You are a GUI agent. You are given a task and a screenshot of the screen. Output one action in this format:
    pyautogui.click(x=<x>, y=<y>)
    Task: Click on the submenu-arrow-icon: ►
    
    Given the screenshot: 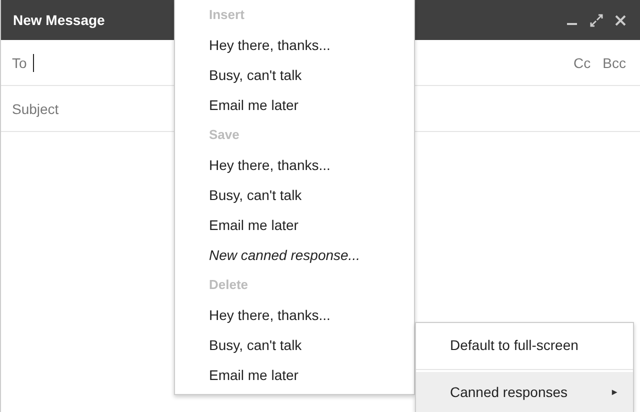 What is the action you would take?
    pyautogui.click(x=614, y=392)
    